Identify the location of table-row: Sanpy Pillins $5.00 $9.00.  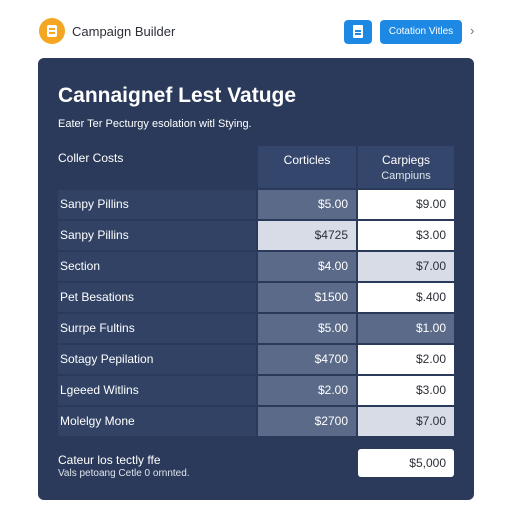
(256, 204).